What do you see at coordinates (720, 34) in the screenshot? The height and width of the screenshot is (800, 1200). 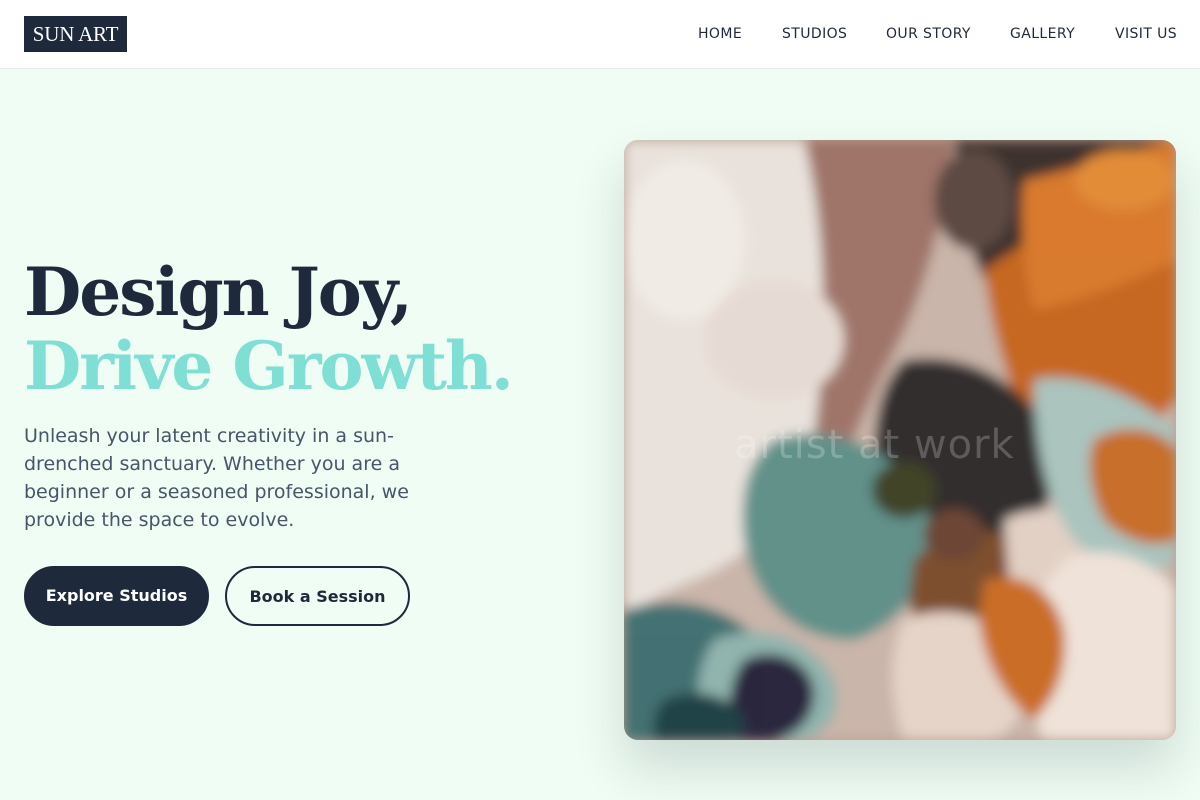 I see `nav-item-home: HOME` at bounding box center [720, 34].